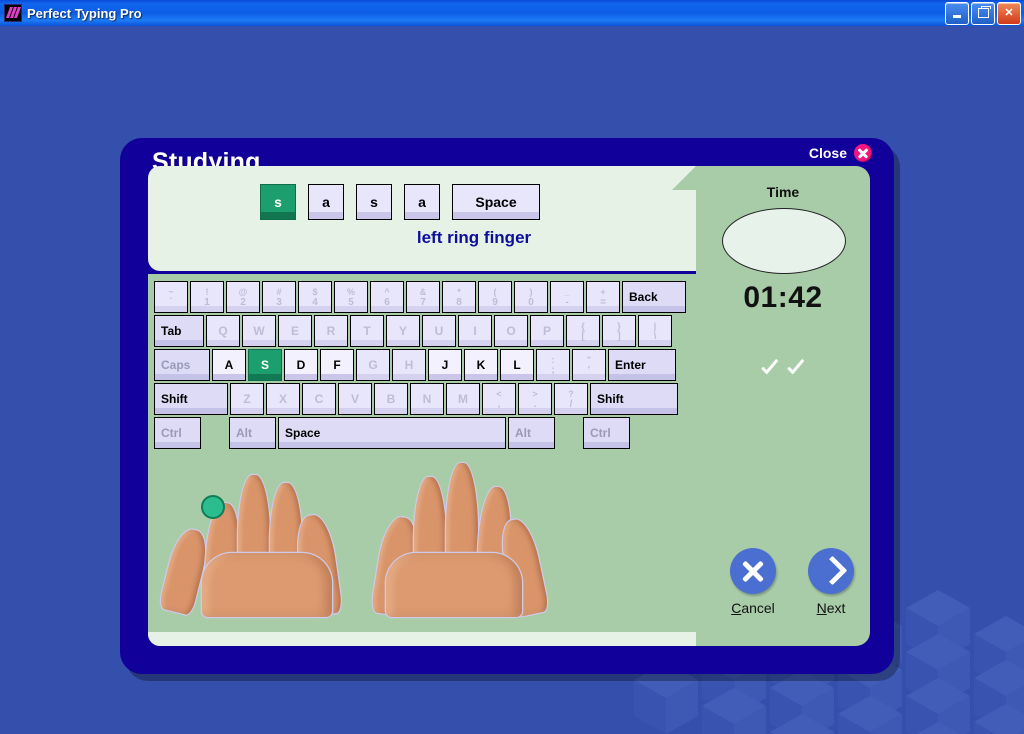  I want to click on keyboard-key: {[, so click(583, 331).